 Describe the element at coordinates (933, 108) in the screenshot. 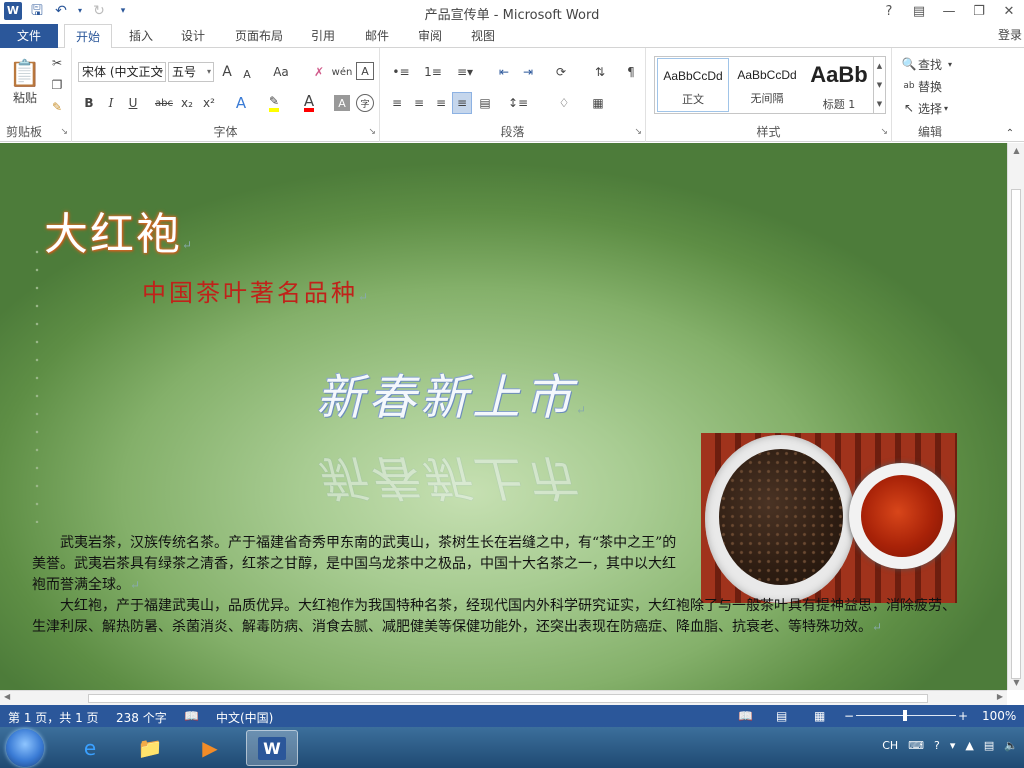

I see `select-button: ↖ 选择 ▾` at that location.